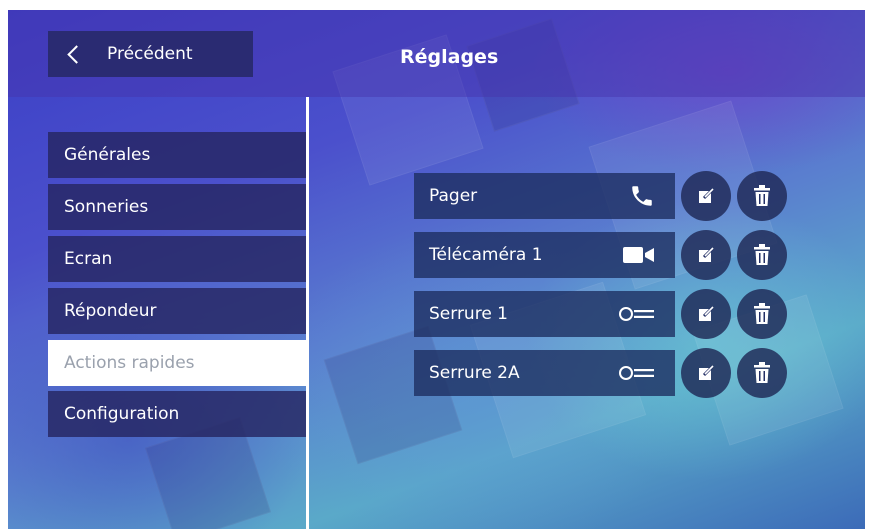 This screenshot has height=529, width=873. What do you see at coordinates (453, 196) in the screenshot?
I see `quick-action-label: Pager` at bounding box center [453, 196].